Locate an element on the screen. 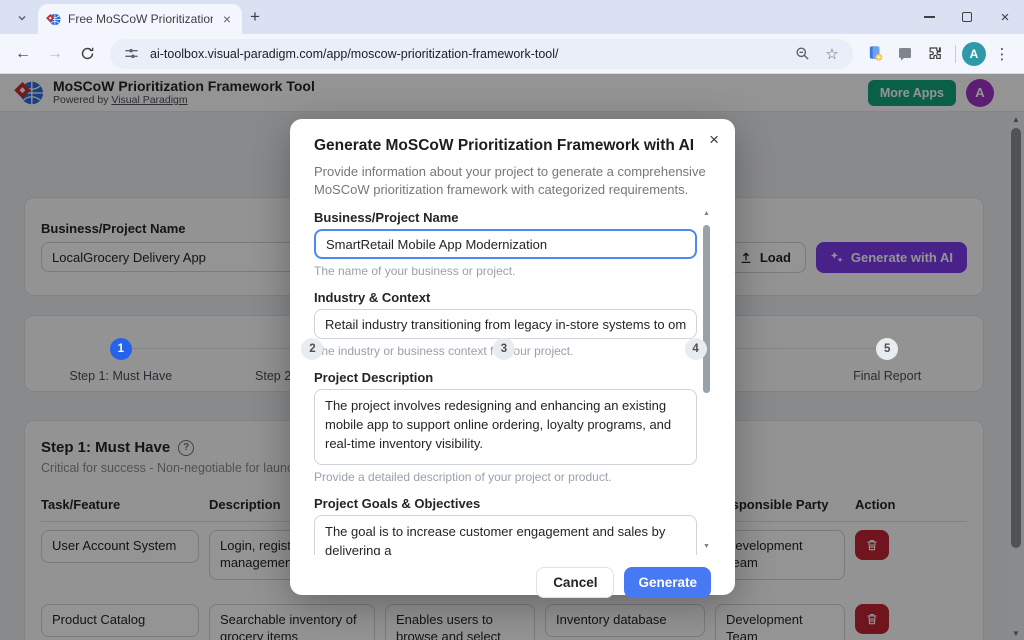 This screenshot has height=640, width=1024. extensions-puzzle-icon is located at coordinates (935, 54).